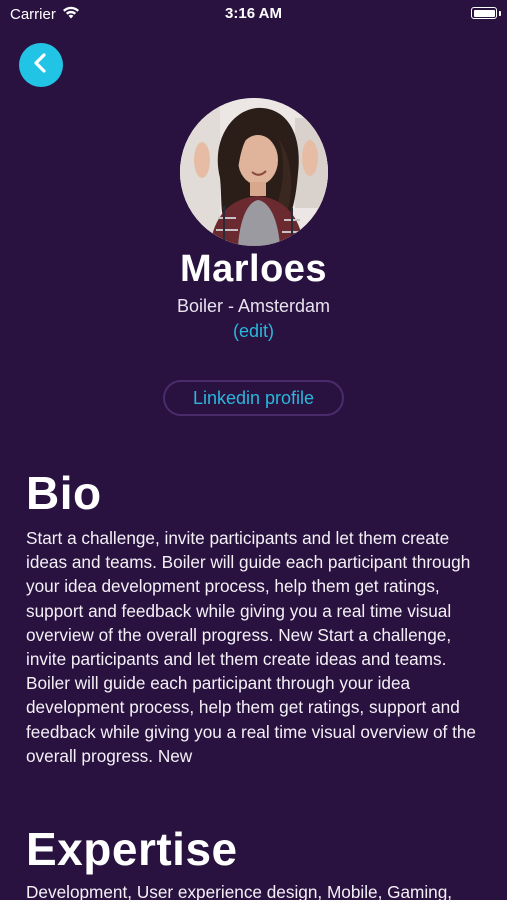 The height and width of the screenshot is (900, 507). I want to click on chevron-left-icon, so click(41, 65).